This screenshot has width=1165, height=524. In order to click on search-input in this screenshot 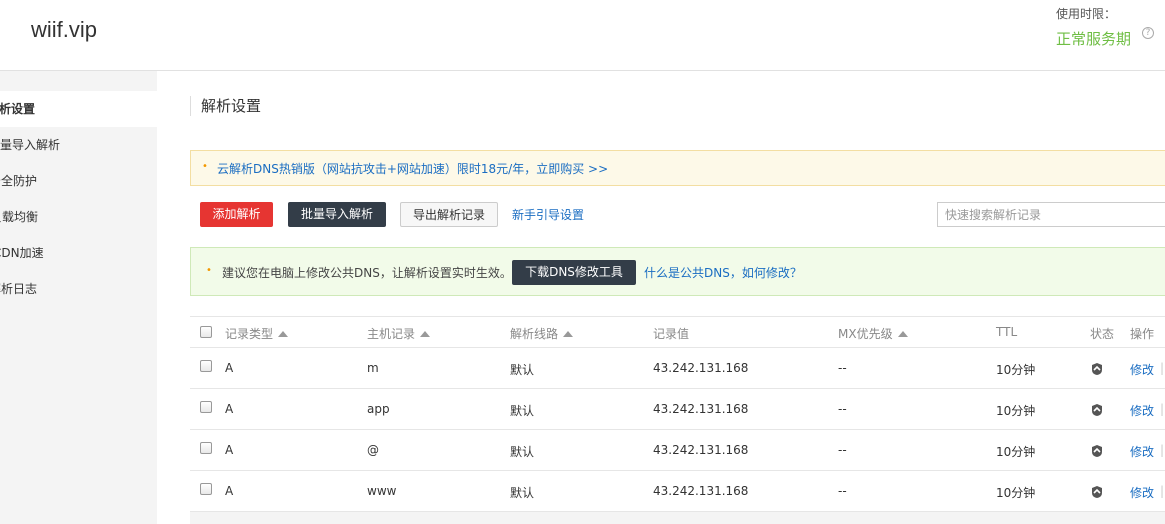, I will do `click(1051, 214)`.